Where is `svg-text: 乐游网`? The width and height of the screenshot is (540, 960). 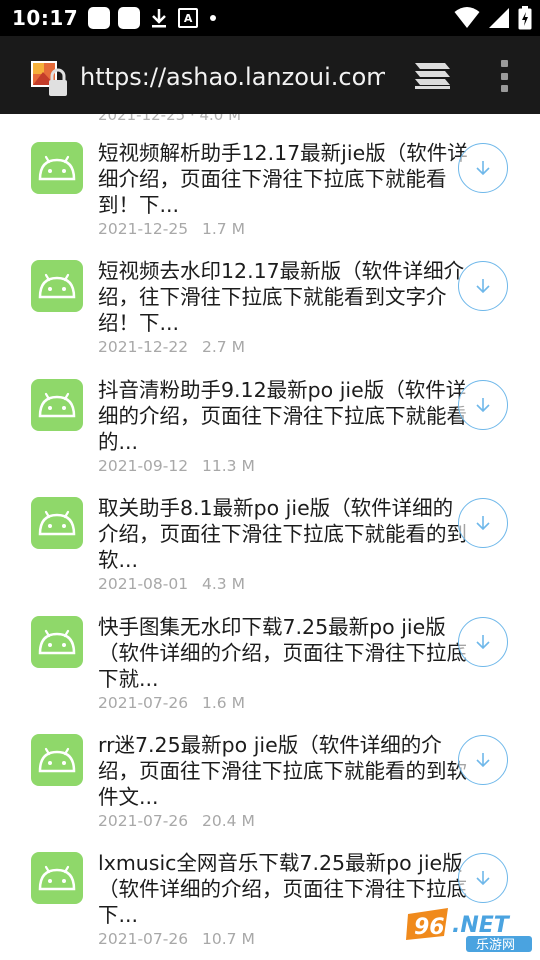
svg-text: 乐游网 is located at coordinates (495, 945).